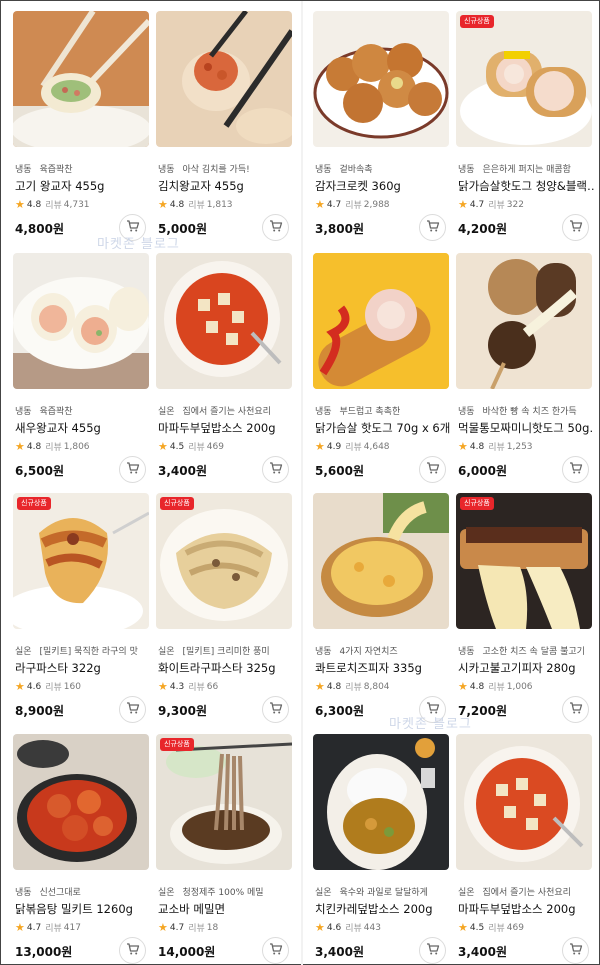  What do you see at coordinates (477, 204) in the screenshot?
I see `rating-score: 4.7` at bounding box center [477, 204].